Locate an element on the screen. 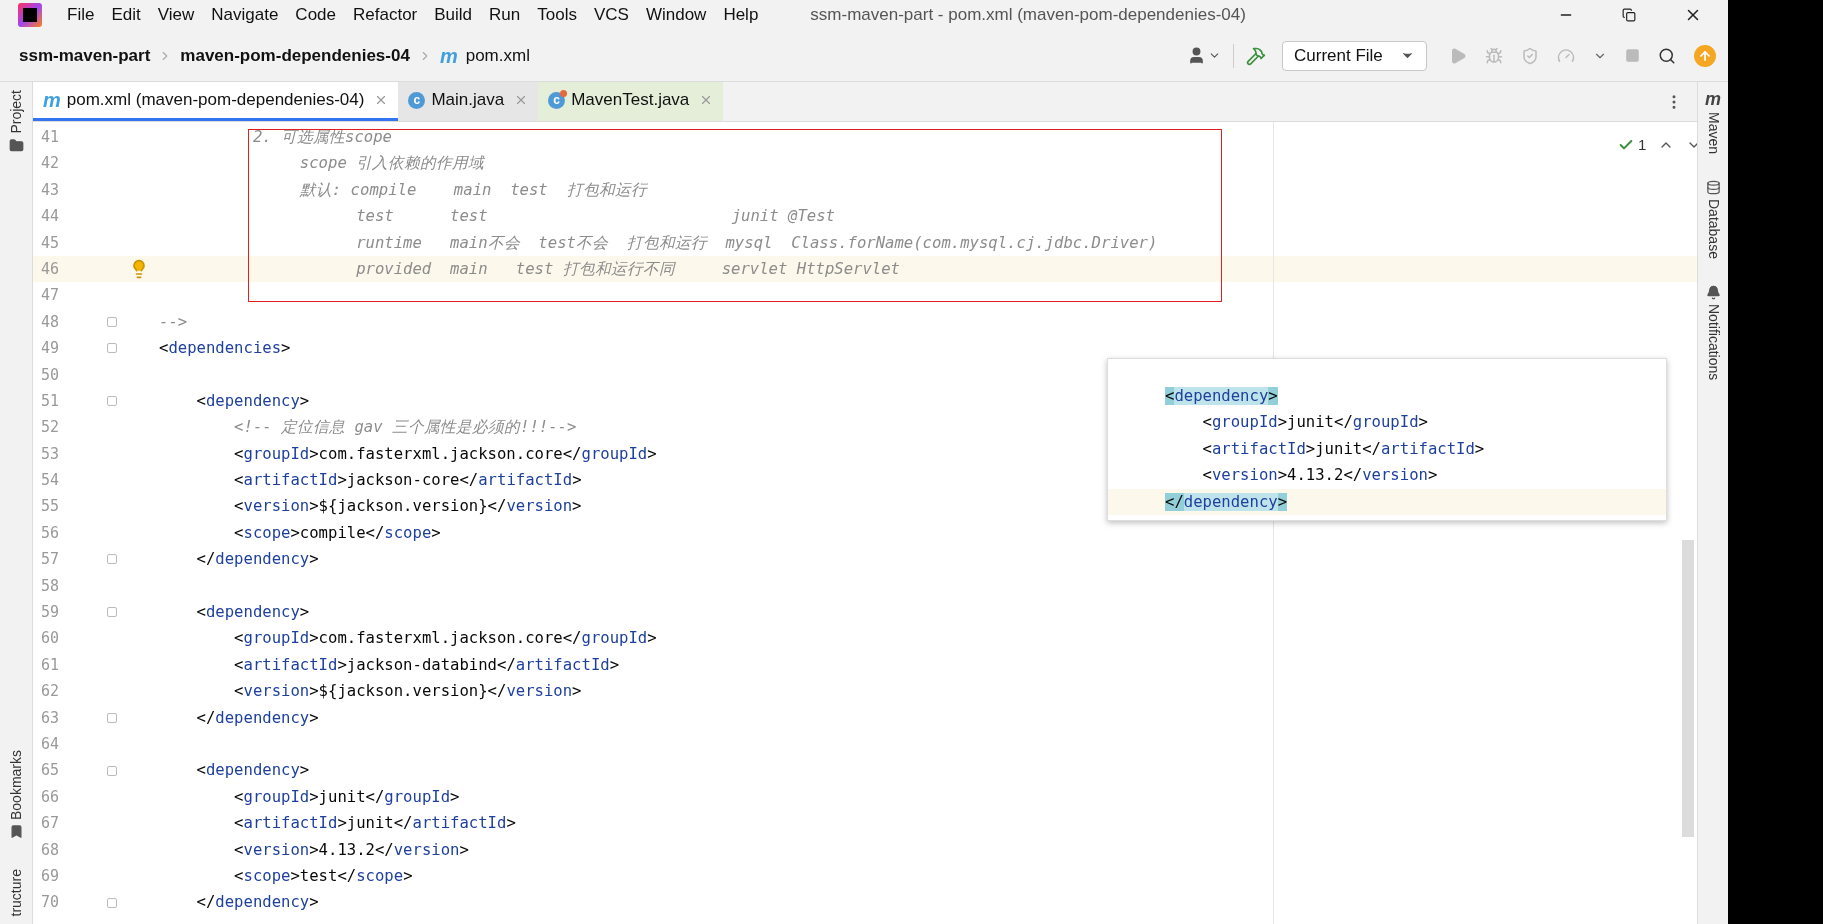  line-number: 45 is located at coordinates (50, 243).